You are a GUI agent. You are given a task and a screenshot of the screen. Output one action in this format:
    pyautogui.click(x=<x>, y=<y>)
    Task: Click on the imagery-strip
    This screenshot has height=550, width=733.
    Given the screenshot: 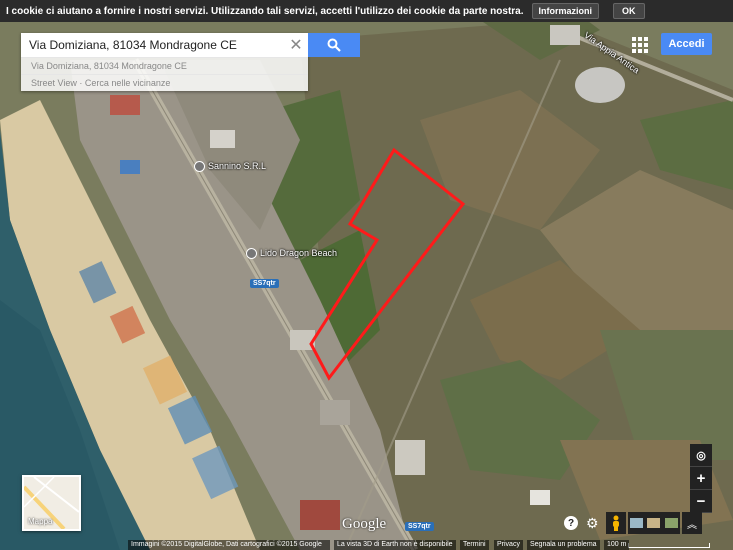 What is the action you would take?
    pyautogui.click(x=654, y=523)
    